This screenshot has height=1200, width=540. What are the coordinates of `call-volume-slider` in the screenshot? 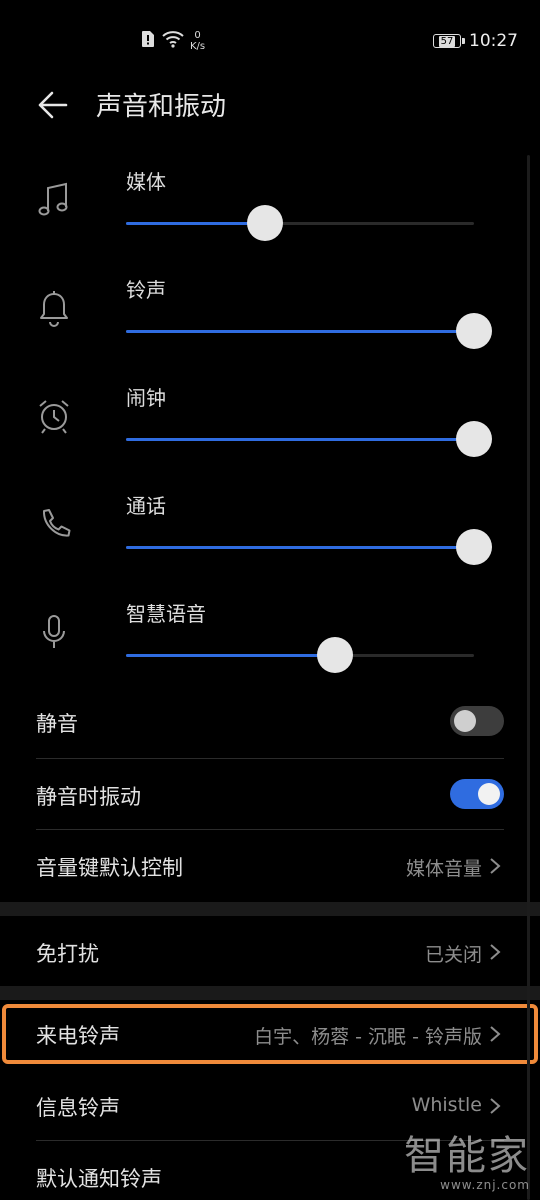 It's located at (309, 547).